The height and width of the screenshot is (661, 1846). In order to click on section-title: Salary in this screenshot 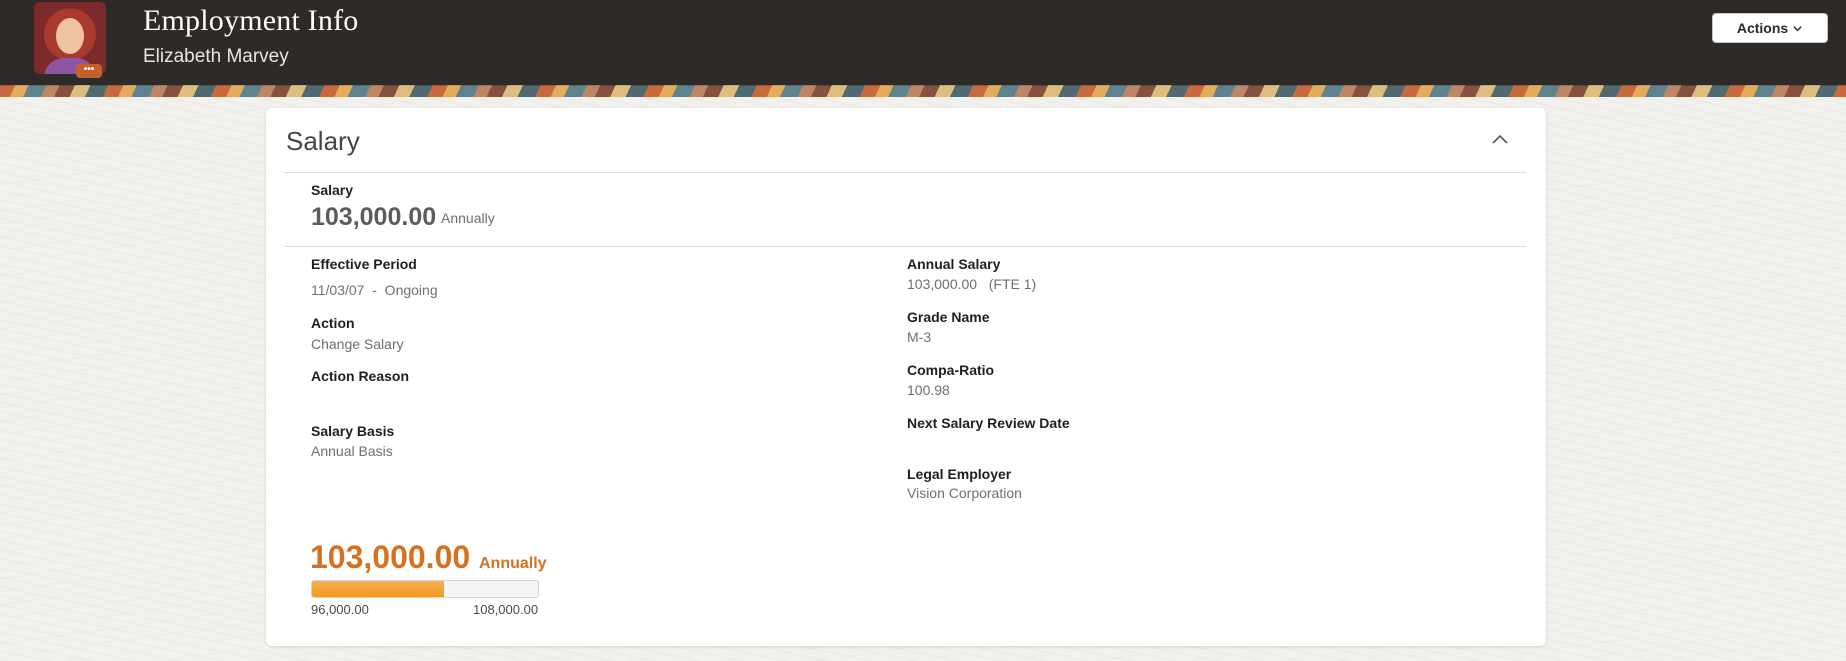, I will do `click(323, 141)`.